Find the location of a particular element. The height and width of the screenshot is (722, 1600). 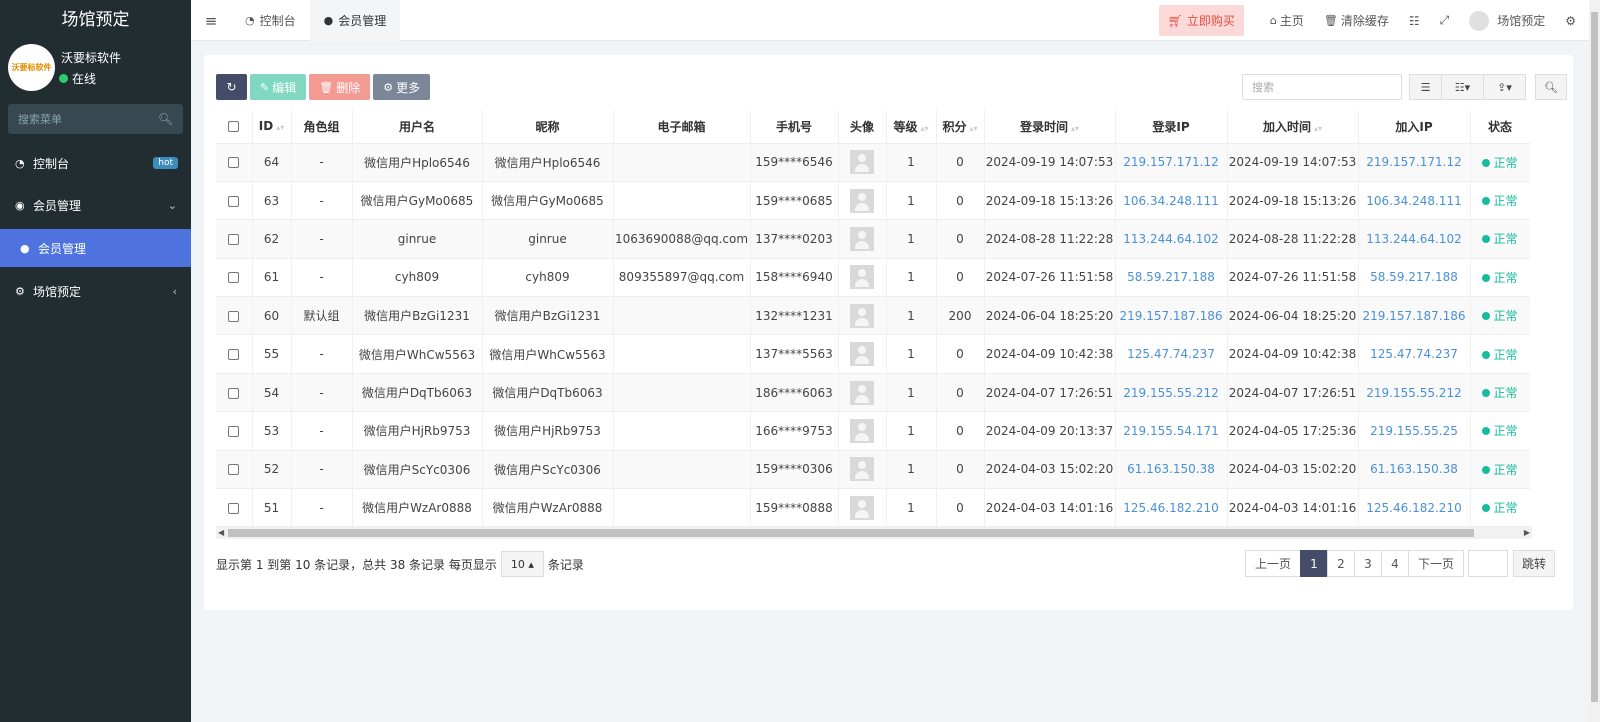

cell-joinip: 125.47.74.237 is located at coordinates (1414, 354).